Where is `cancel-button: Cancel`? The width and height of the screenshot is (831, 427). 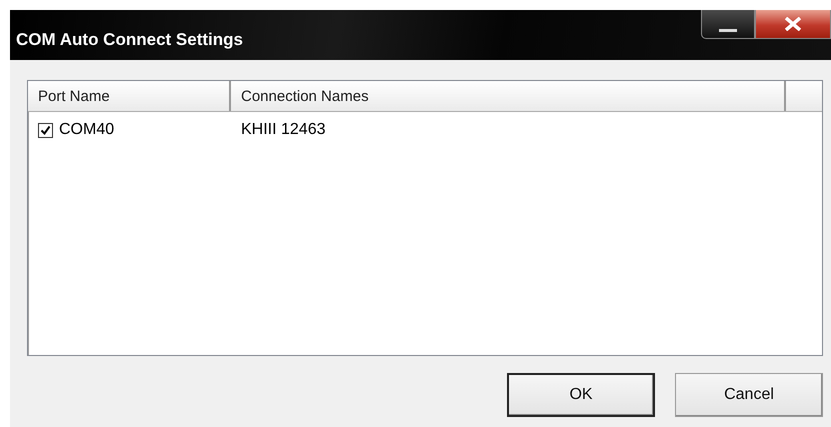 cancel-button: Cancel is located at coordinates (749, 395).